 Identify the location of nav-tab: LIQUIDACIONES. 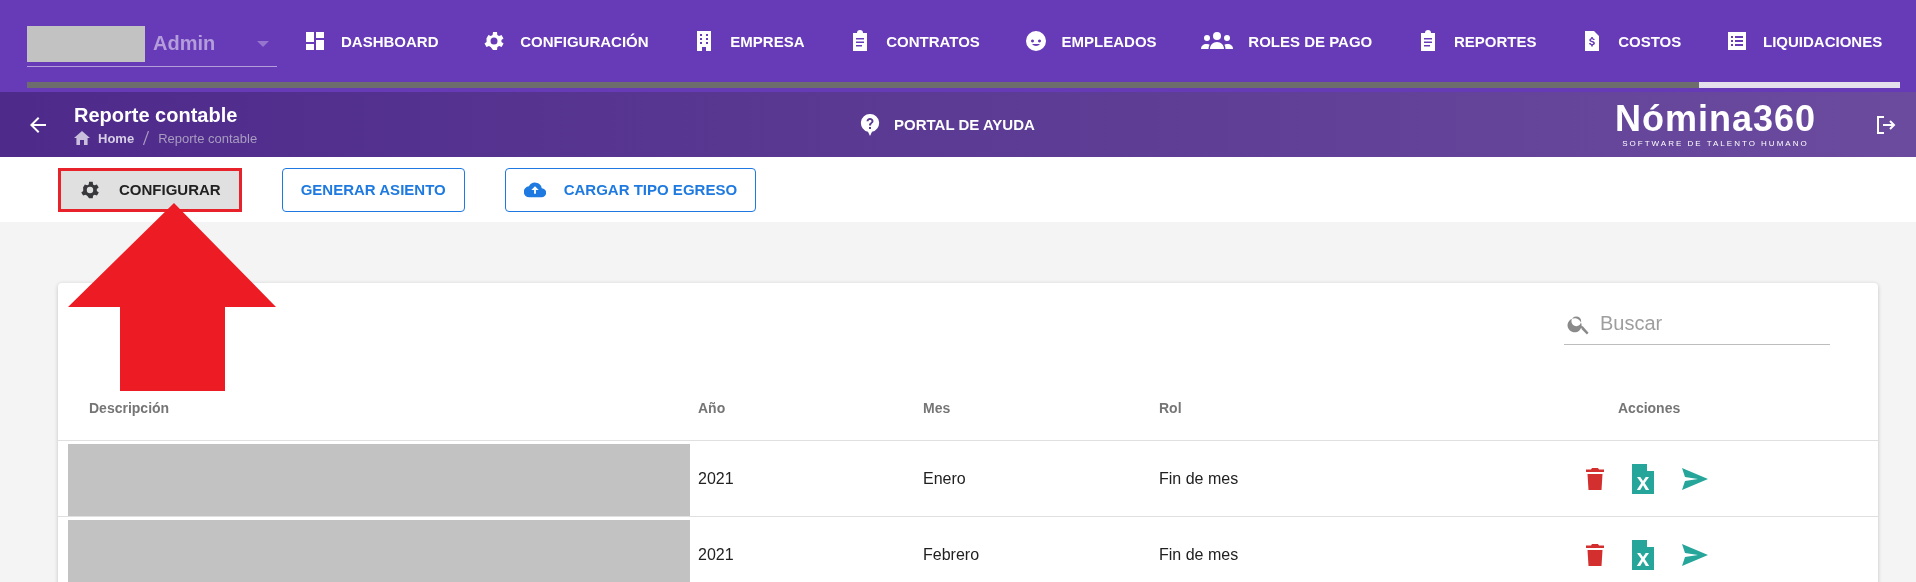
(1799, 46).